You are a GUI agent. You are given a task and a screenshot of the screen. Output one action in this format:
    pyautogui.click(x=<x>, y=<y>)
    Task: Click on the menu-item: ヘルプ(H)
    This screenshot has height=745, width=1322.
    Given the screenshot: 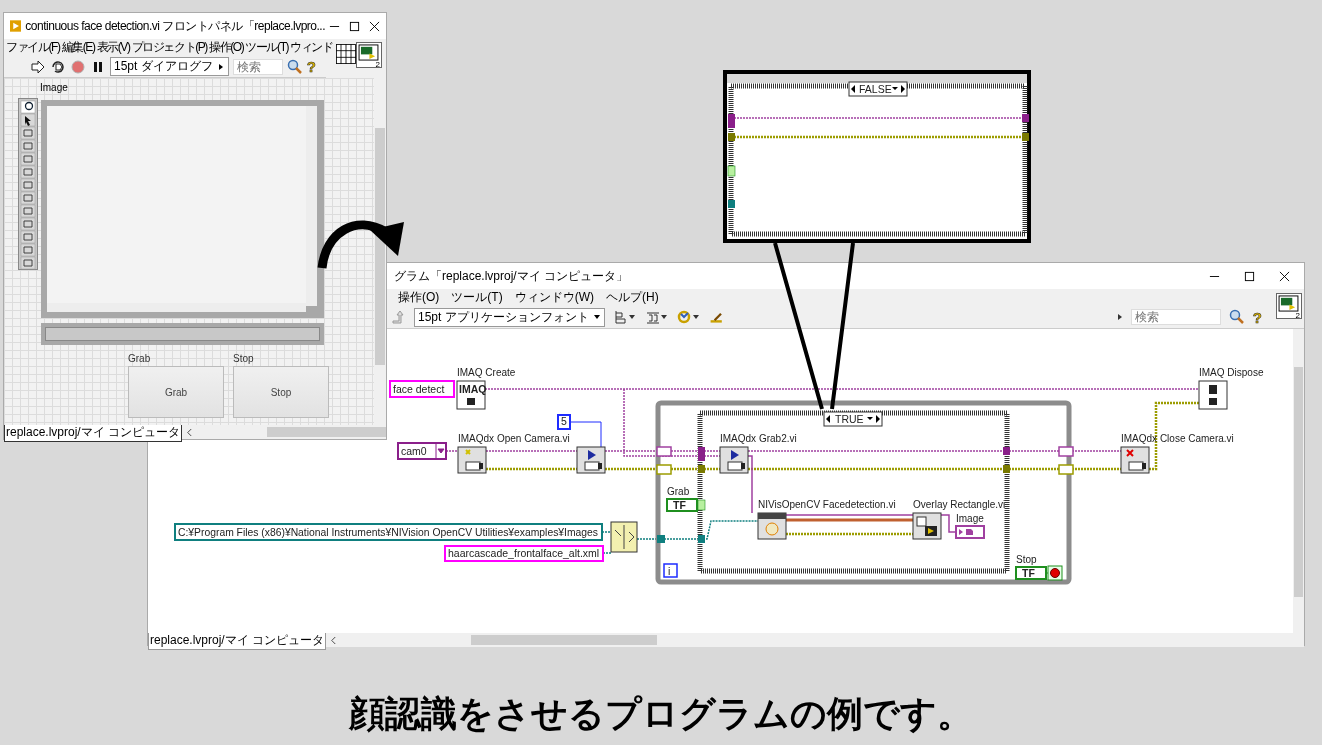 What is the action you would take?
    pyautogui.click(x=632, y=297)
    